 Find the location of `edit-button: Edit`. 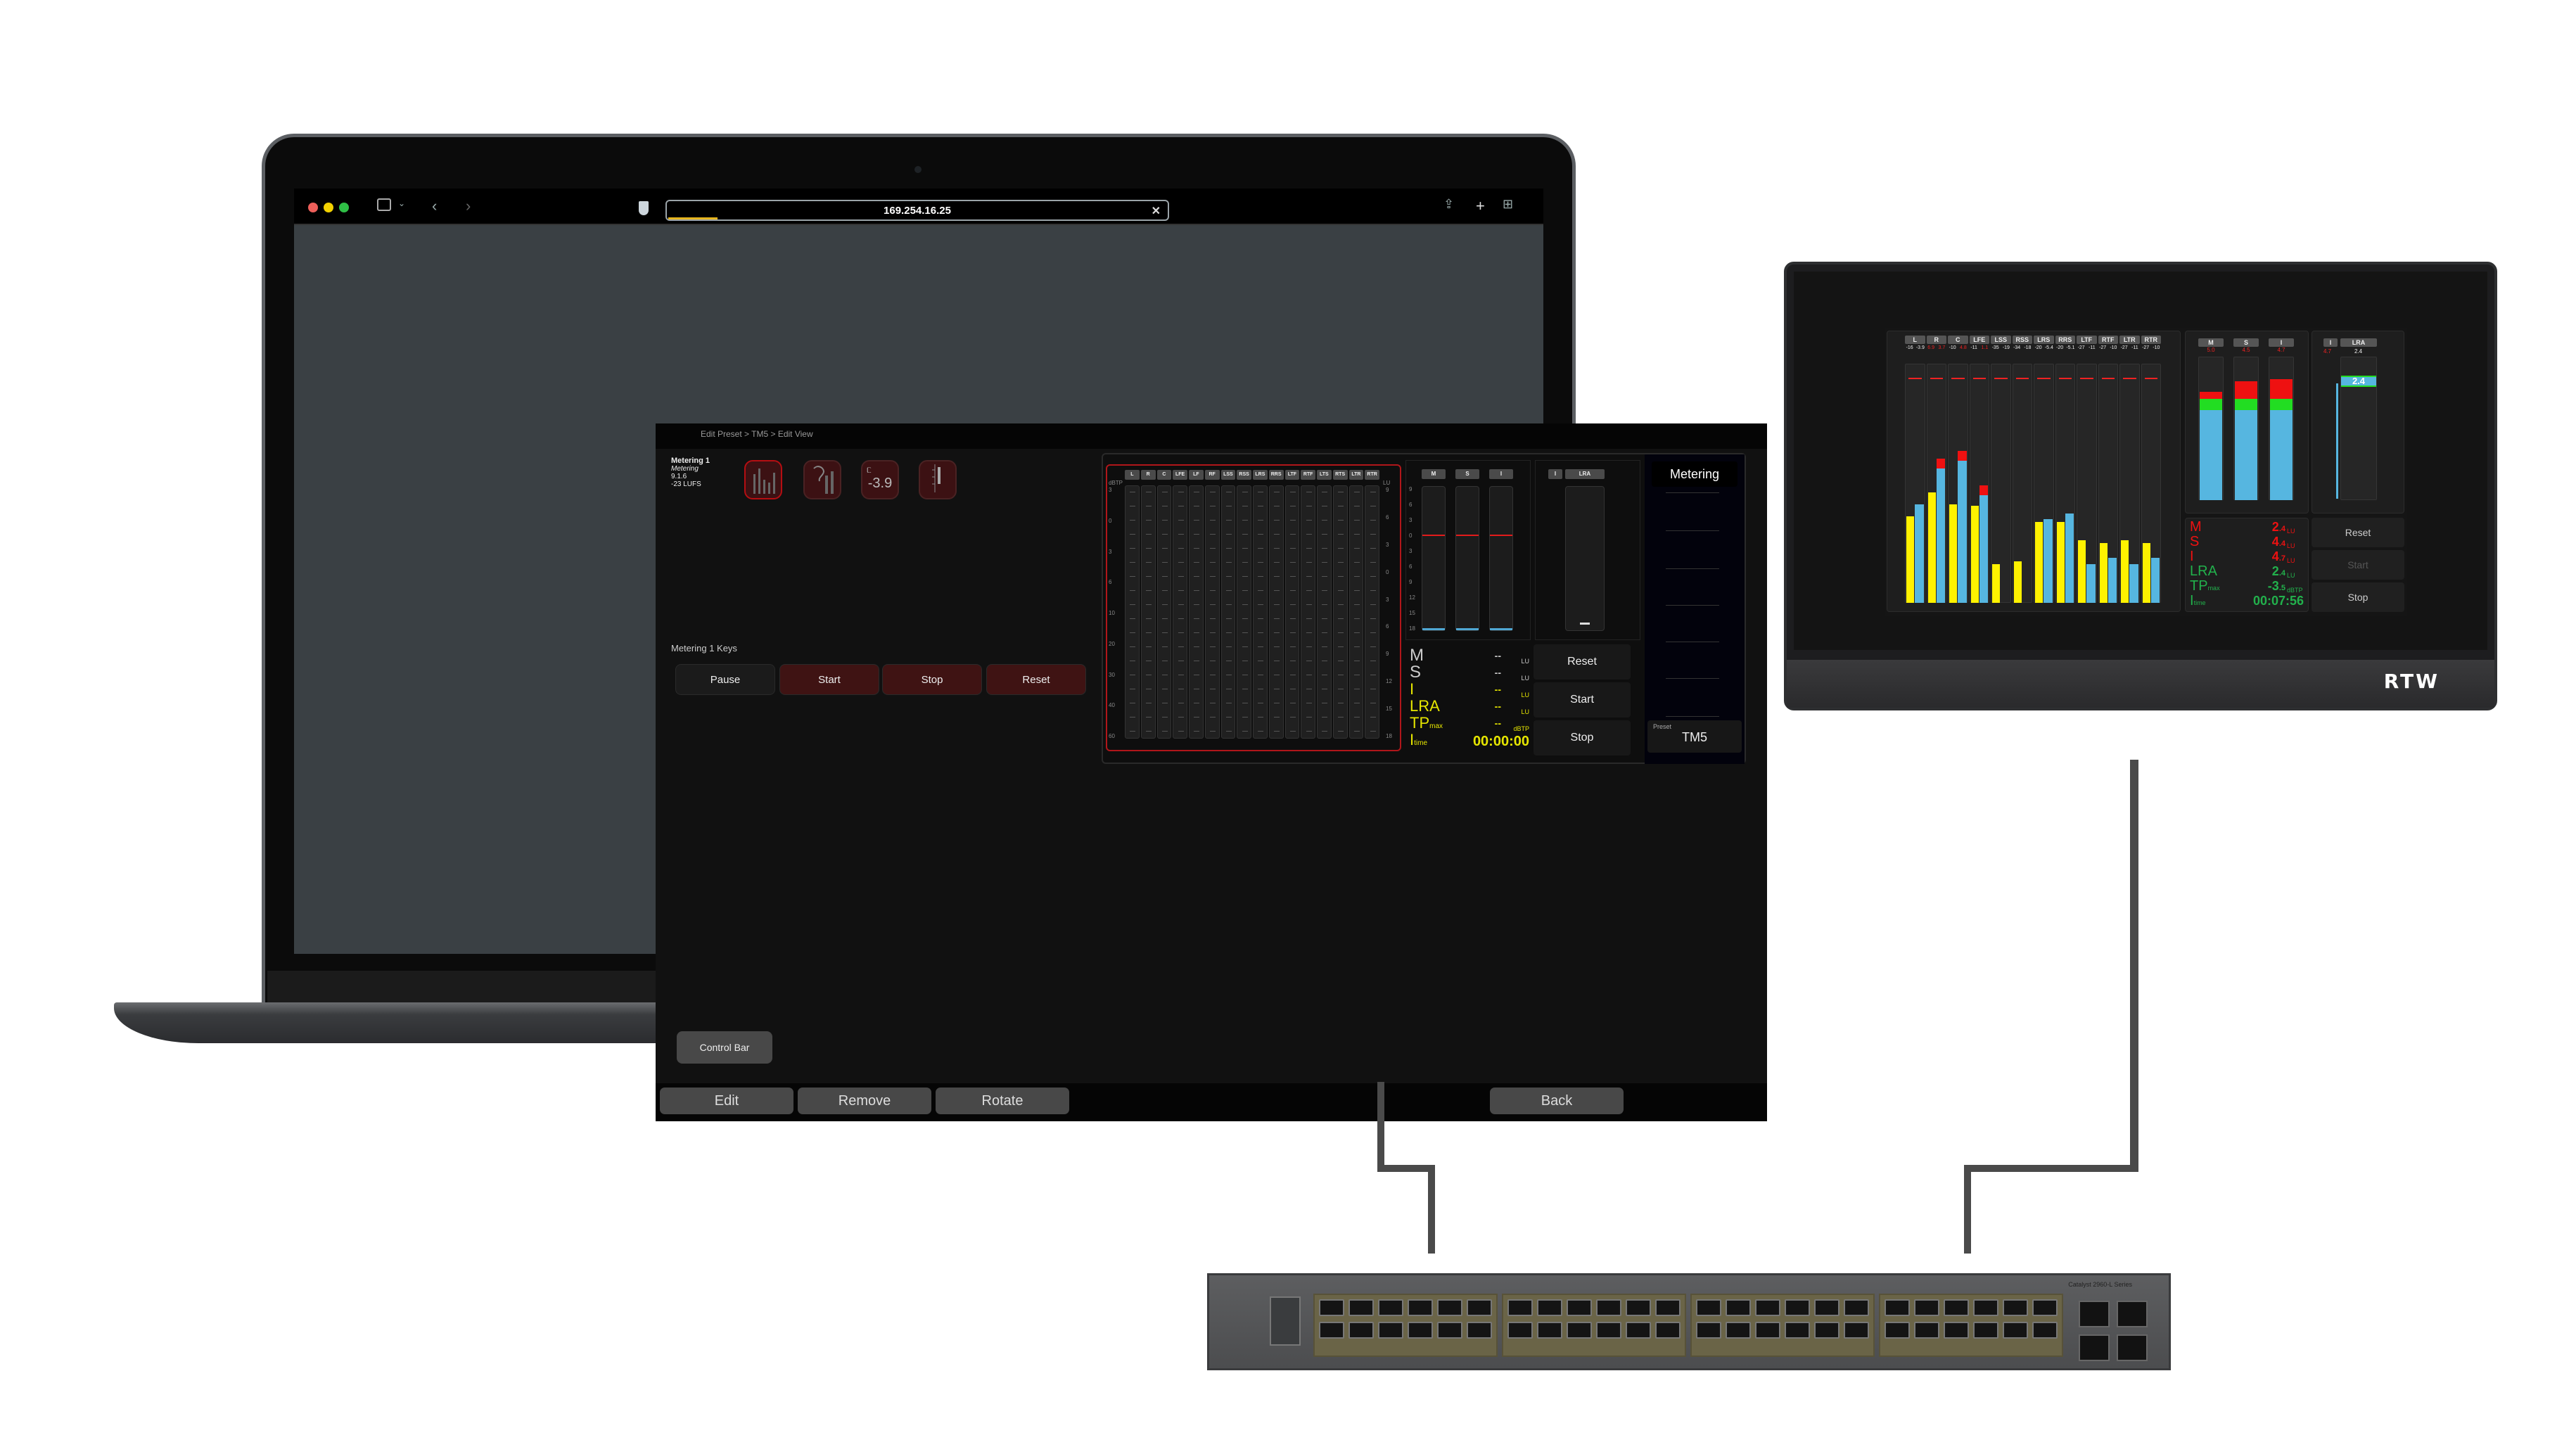

edit-button: Edit is located at coordinates (726, 1101).